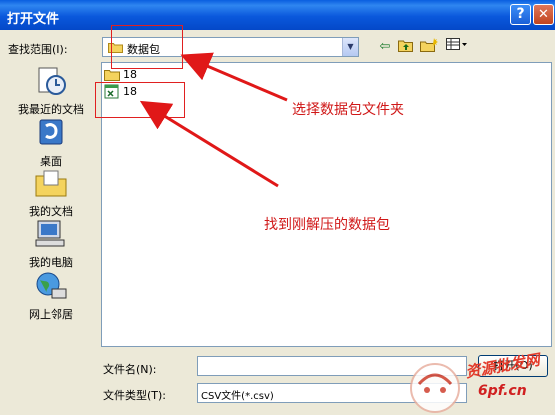 The image size is (555, 415). Describe the element at coordinates (209, 144) in the screenshot. I see `arrow-to-file` at that location.